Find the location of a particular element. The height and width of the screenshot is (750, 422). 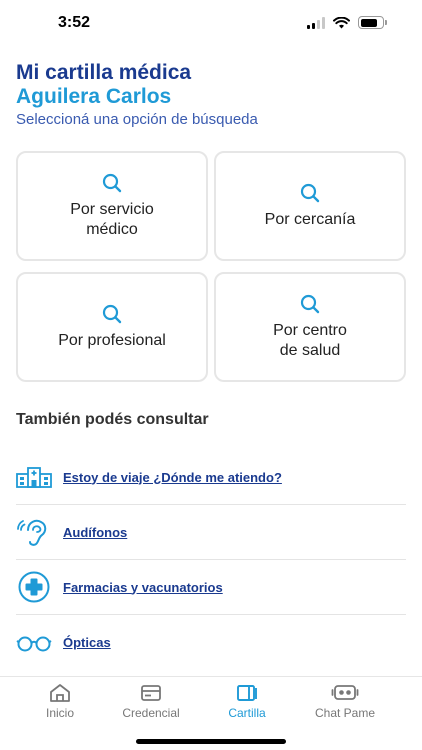

eyeglasses-icon is located at coordinates (35, 643).